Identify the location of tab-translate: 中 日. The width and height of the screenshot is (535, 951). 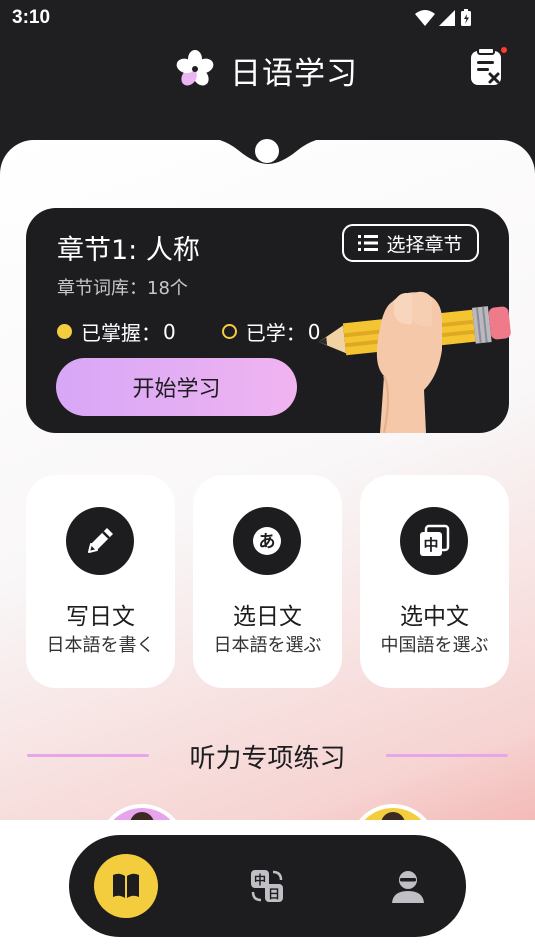
(267, 886).